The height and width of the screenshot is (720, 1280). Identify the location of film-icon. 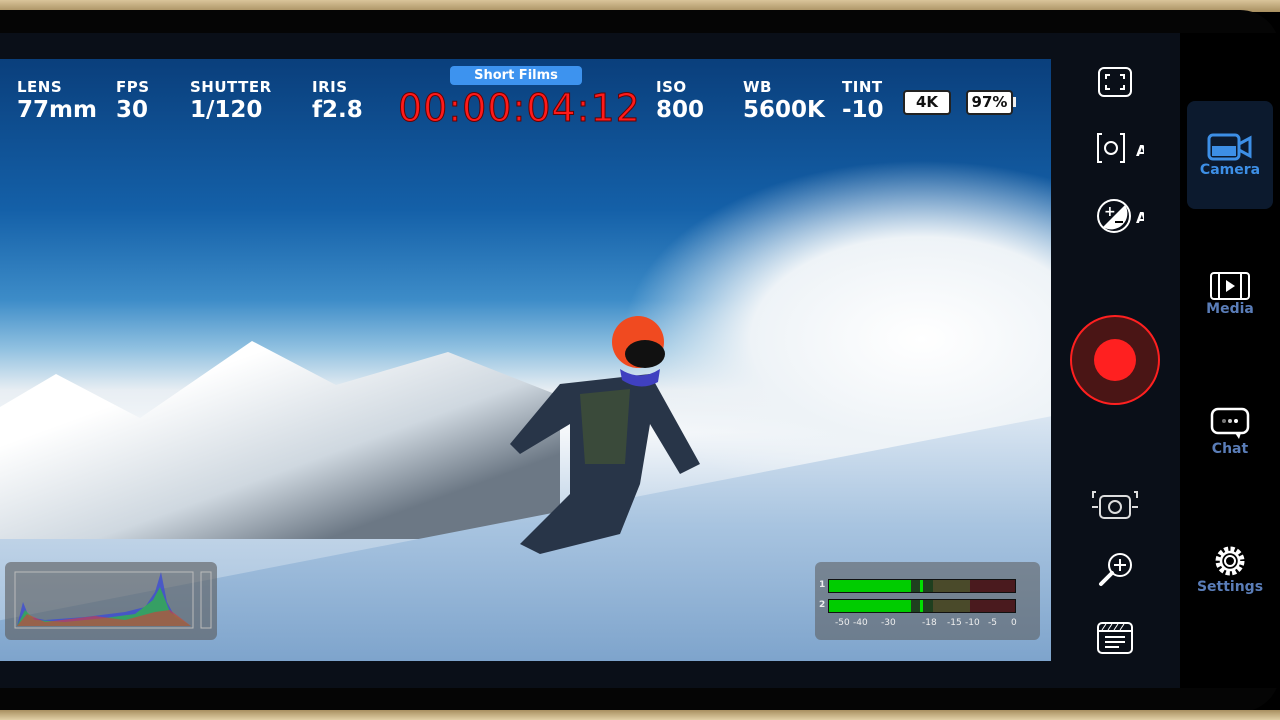
(1230, 286).